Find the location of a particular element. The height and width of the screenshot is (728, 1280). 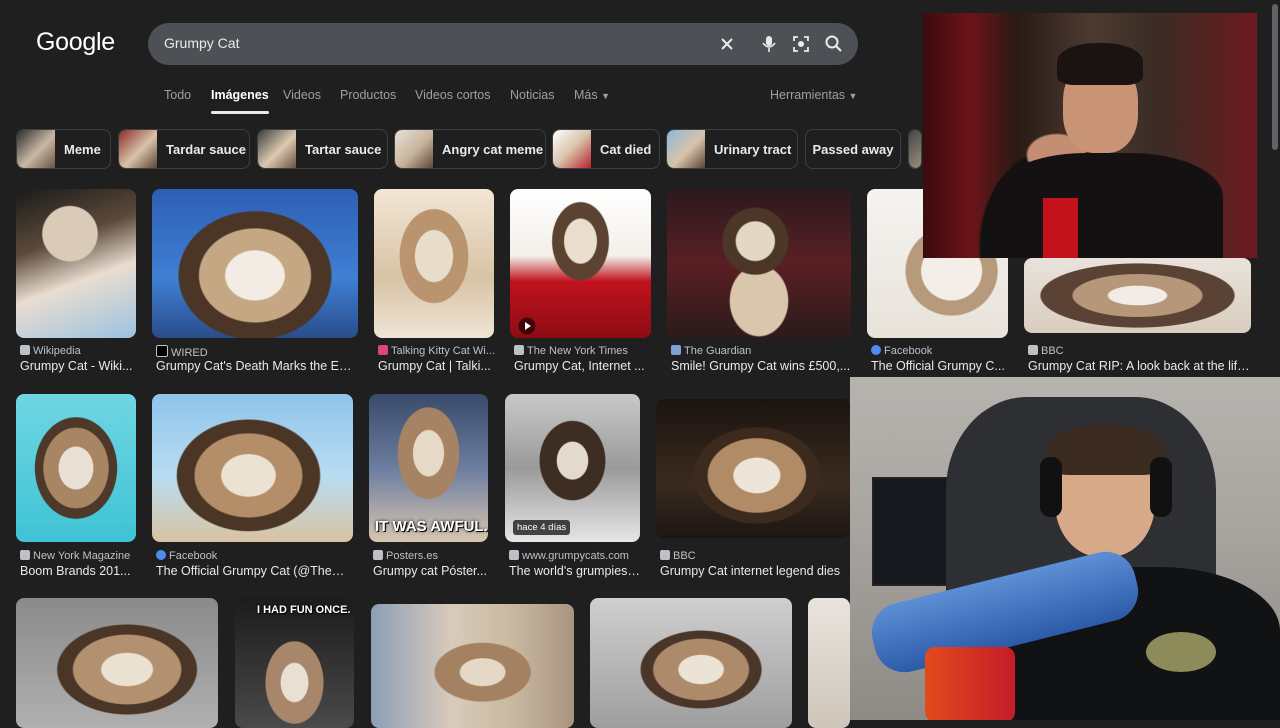

chip-label: Urinary tract is located at coordinates (753, 149).